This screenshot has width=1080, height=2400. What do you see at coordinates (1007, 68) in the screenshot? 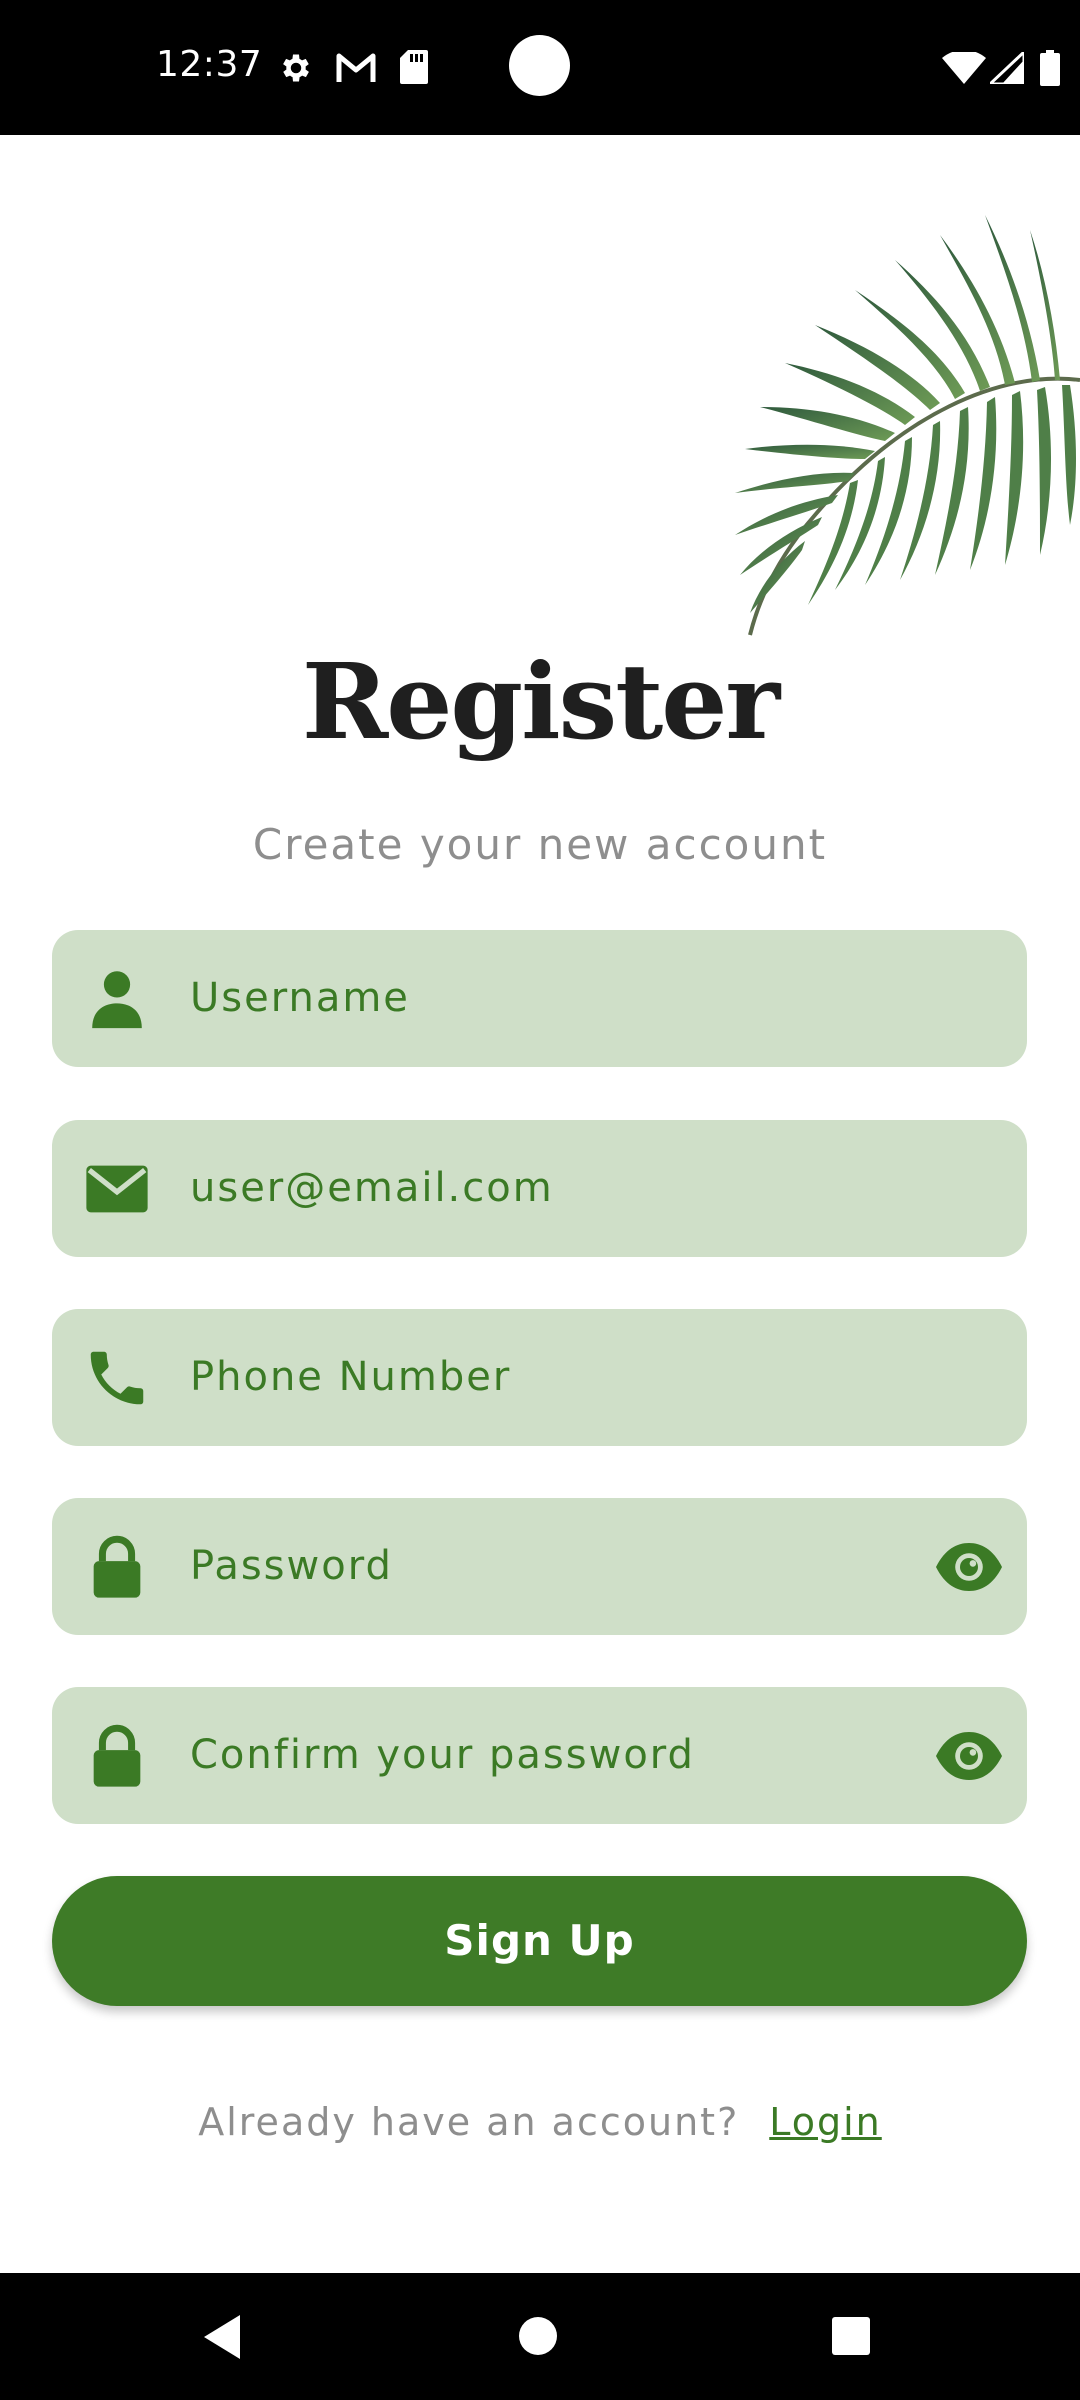
I see `signal-icon` at bounding box center [1007, 68].